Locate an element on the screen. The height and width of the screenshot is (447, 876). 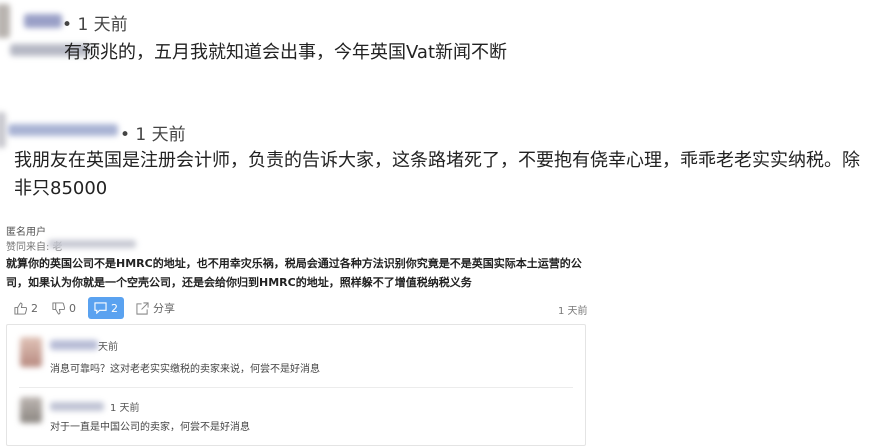
share-label: 分享 is located at coordinates (164, 308).